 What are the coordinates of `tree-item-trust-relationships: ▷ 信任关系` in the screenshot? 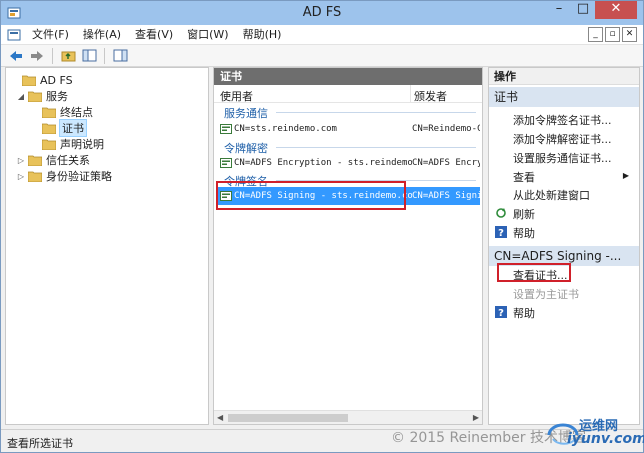 It's located at (53, 160).